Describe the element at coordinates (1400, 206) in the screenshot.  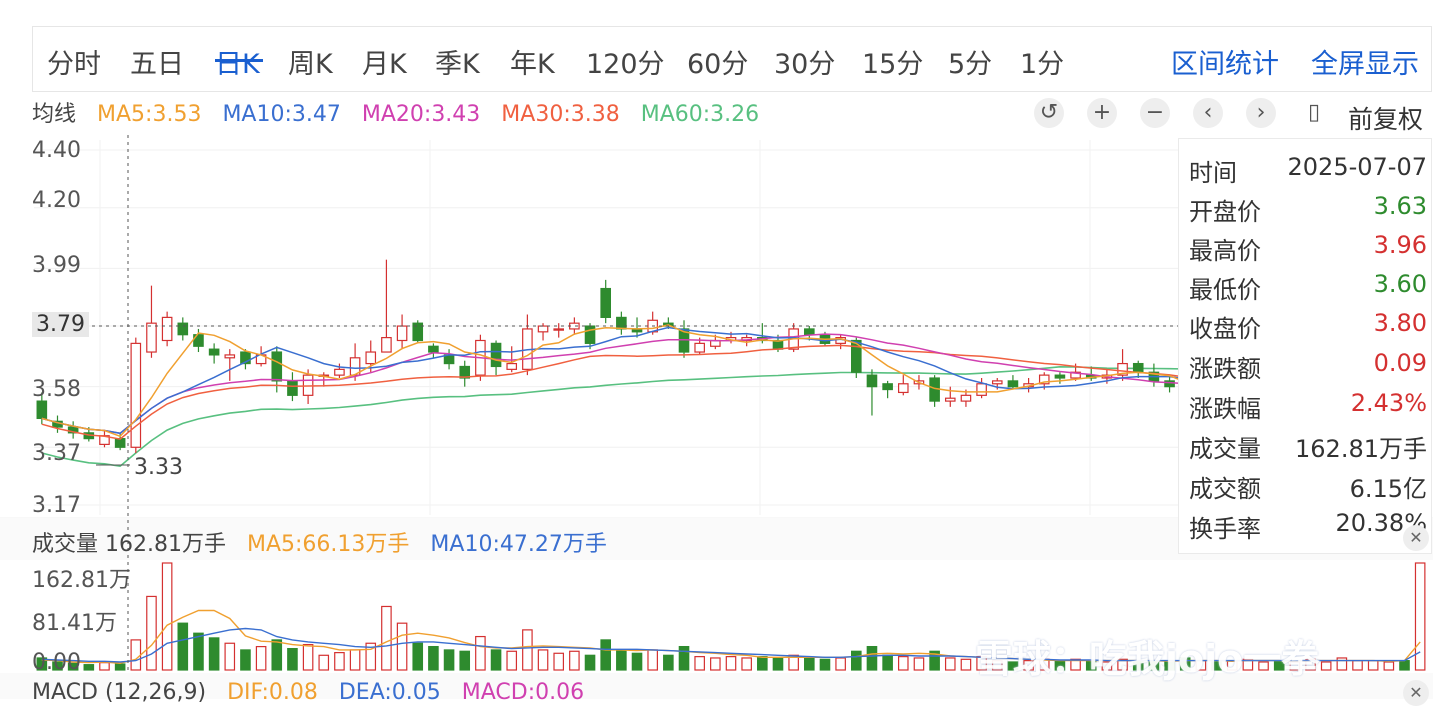
I see `info-value: 3.63` at that location.